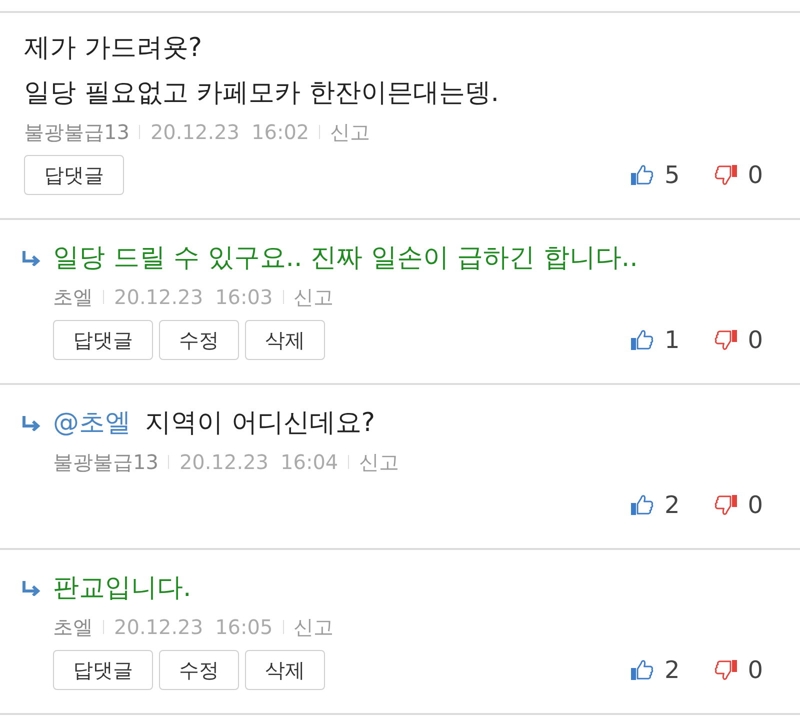 This screenshot has width=800, height=728. Describe the element at coordinates (655, 340) in the screenshot. I see `like-button: 1` at that location.